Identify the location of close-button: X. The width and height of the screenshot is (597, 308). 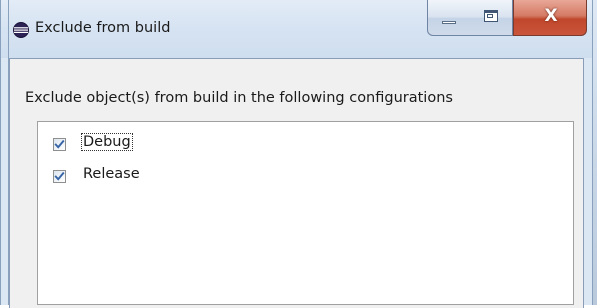
(550, 18).